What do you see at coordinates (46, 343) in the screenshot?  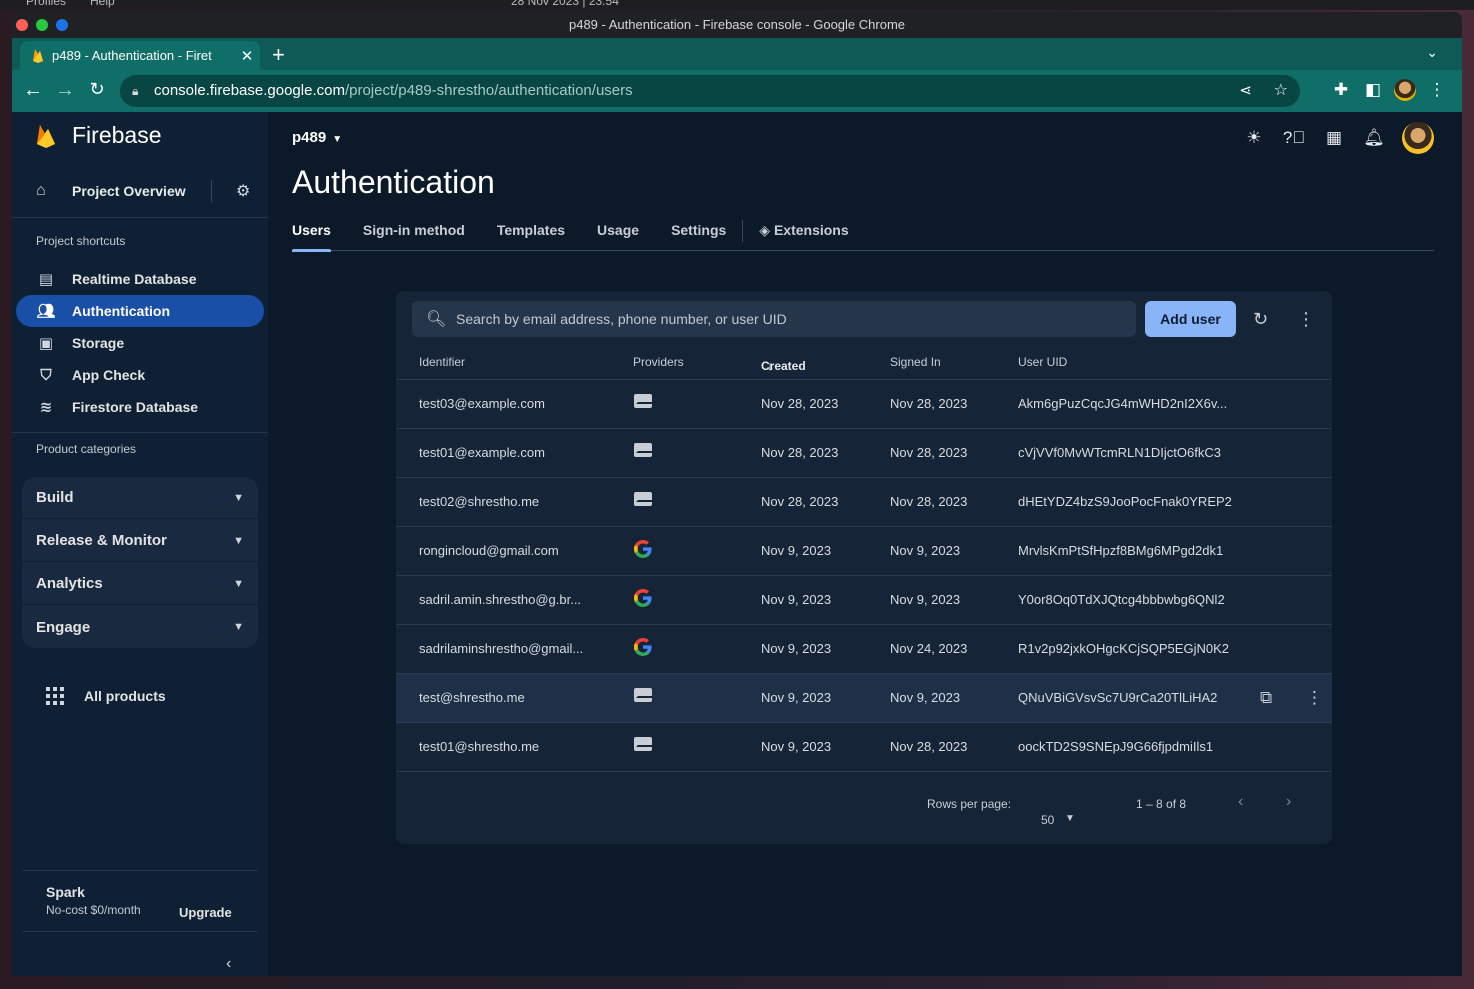 I see `image-icon: ▣` at bounding box center [46, 343].